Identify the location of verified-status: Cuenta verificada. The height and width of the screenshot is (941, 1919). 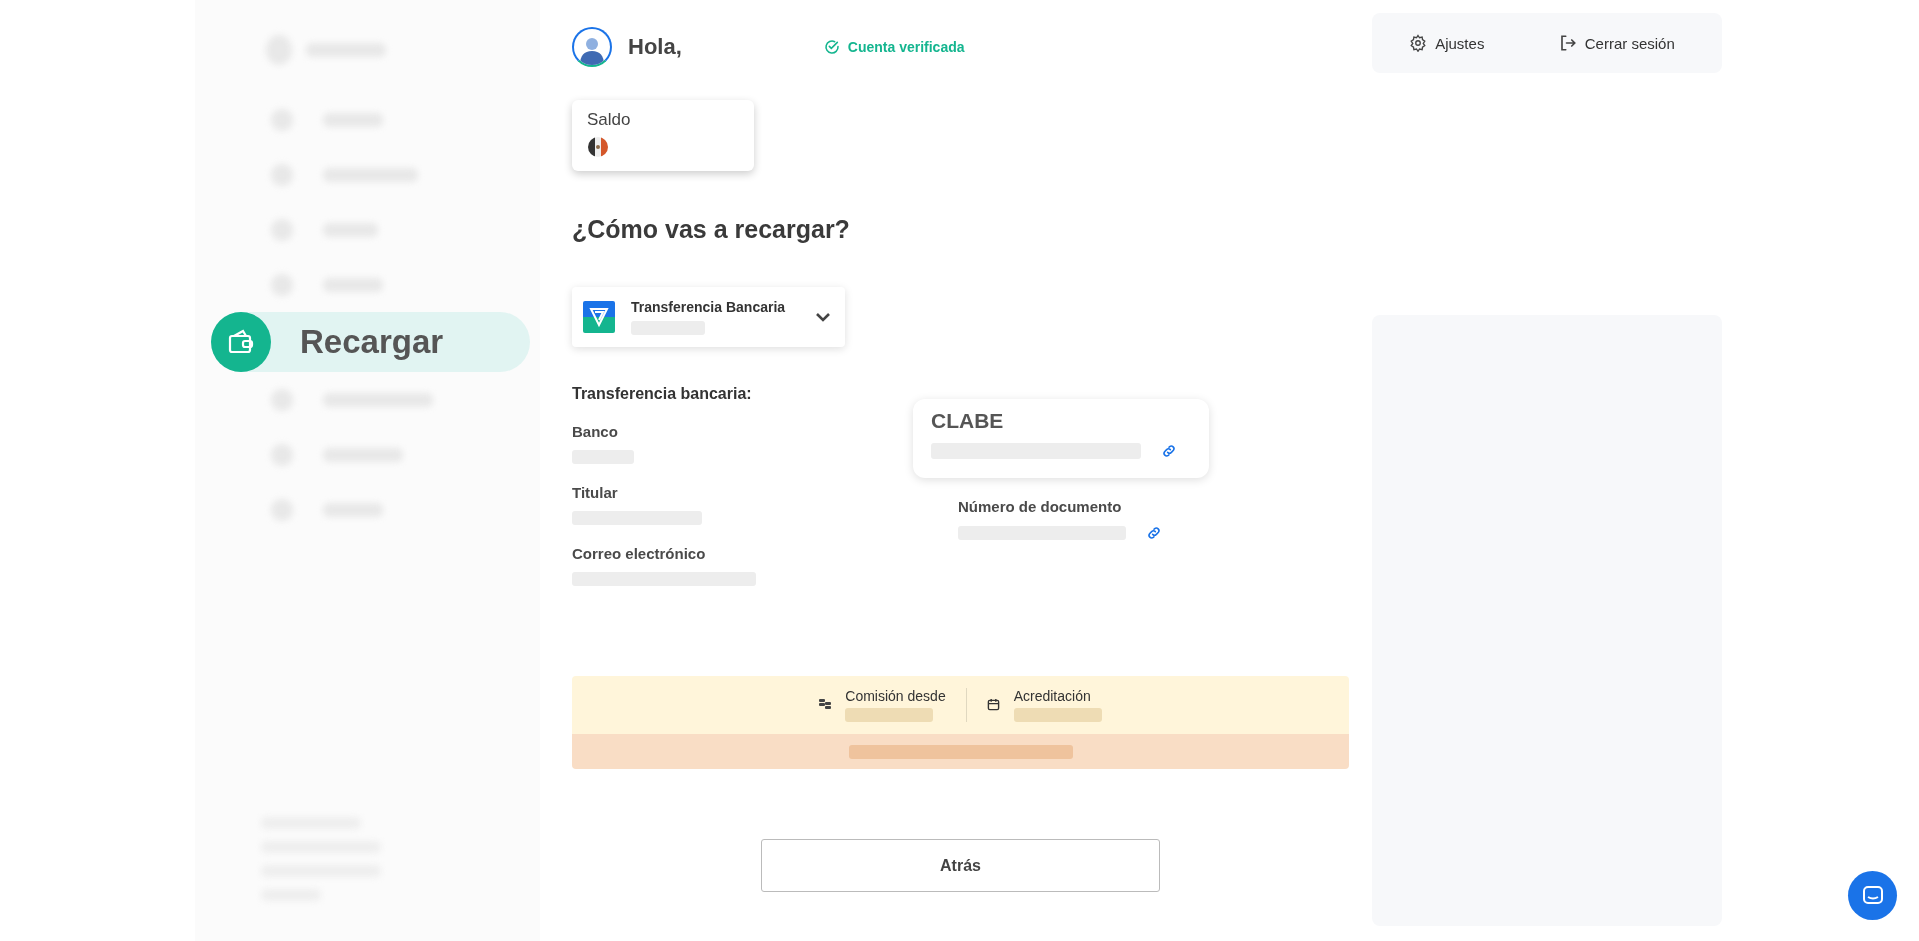
(906, 47).